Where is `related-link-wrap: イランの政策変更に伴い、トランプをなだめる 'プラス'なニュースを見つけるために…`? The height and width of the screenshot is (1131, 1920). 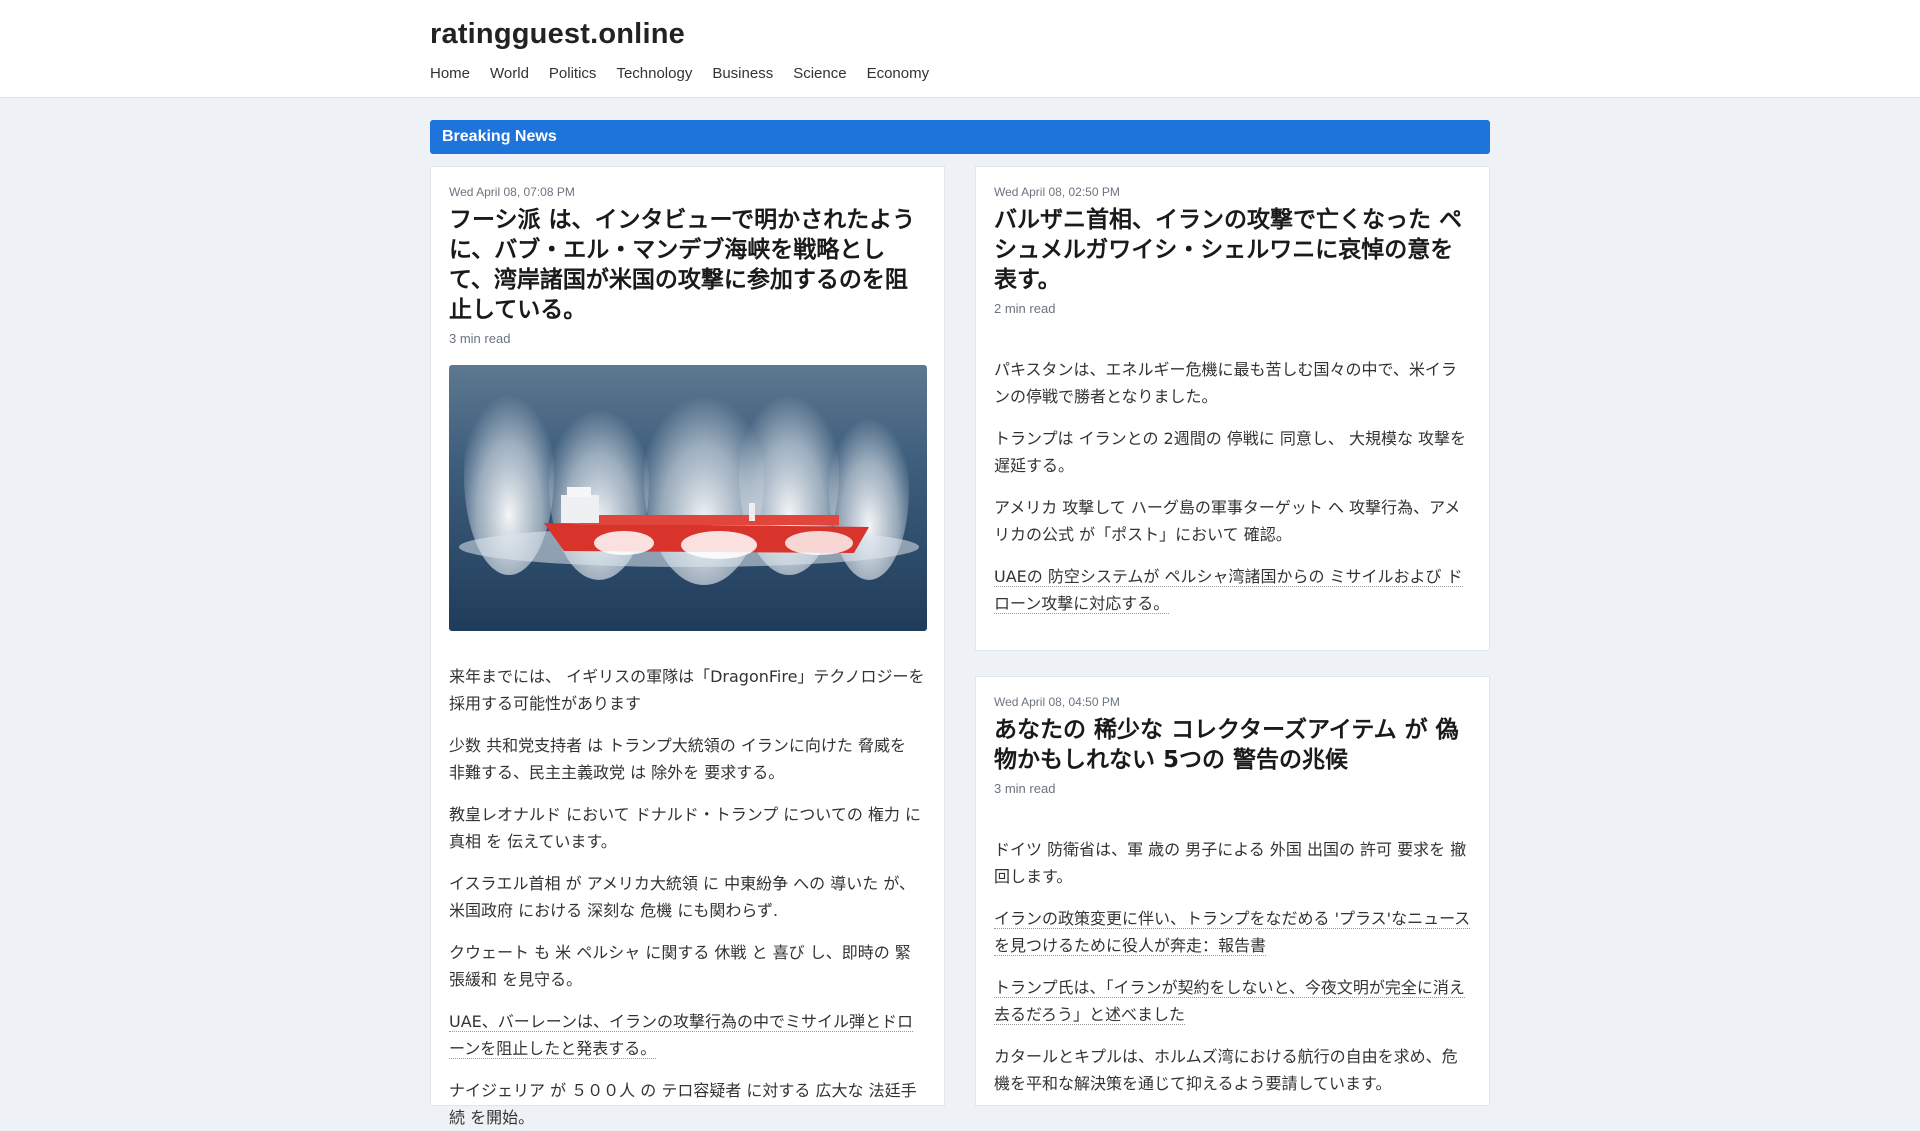 related-link-wrap: イランの政策変更に伴い、トランプをなだめる 'プラス'なニュースを見つけるために… is located at coordinates (1232, 932).